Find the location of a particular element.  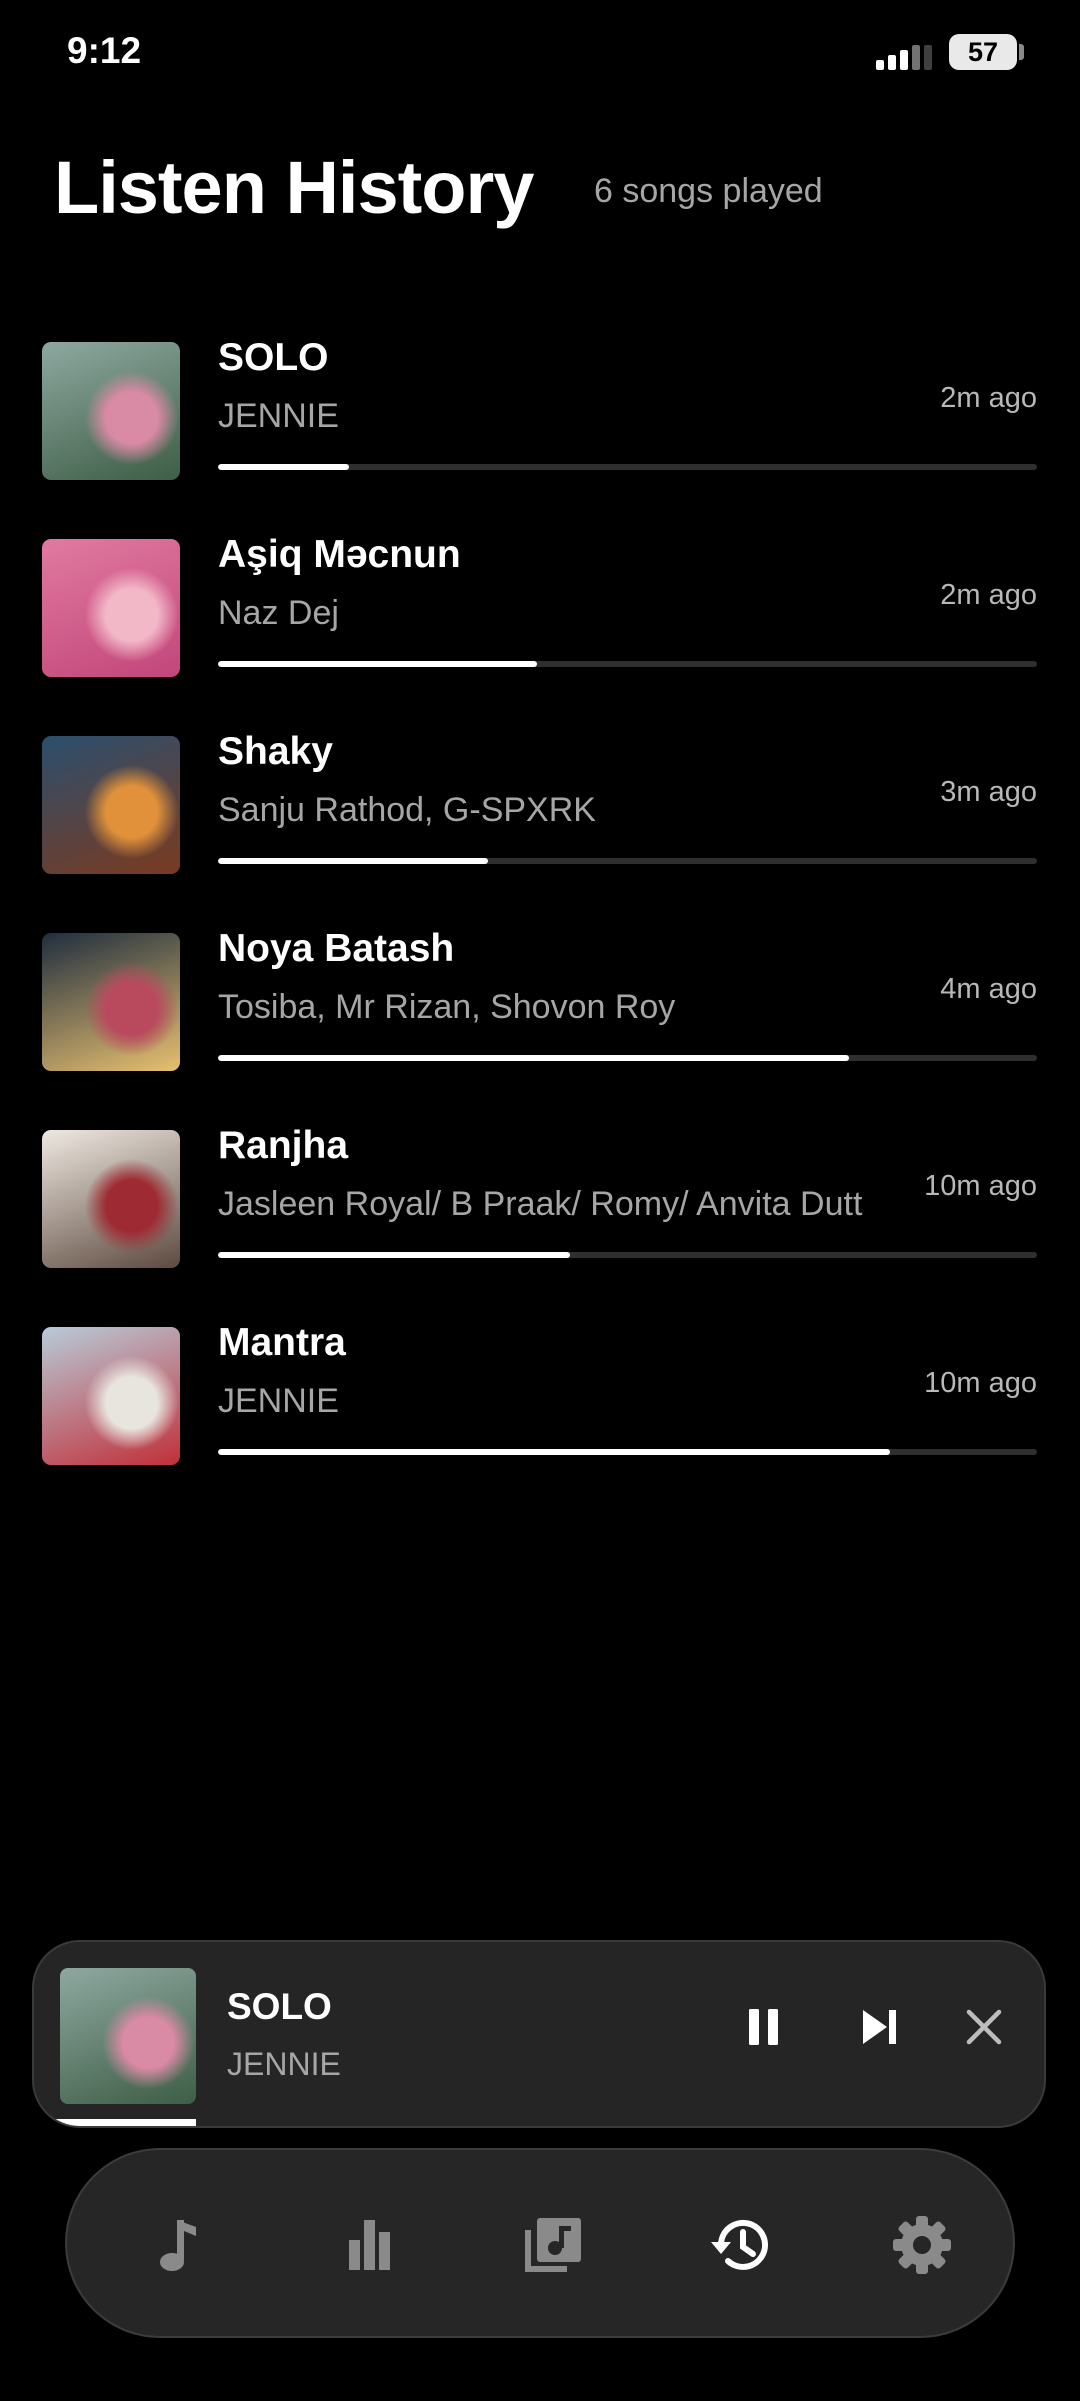

mini-progress-bar is located at coordinates (539, 2122).